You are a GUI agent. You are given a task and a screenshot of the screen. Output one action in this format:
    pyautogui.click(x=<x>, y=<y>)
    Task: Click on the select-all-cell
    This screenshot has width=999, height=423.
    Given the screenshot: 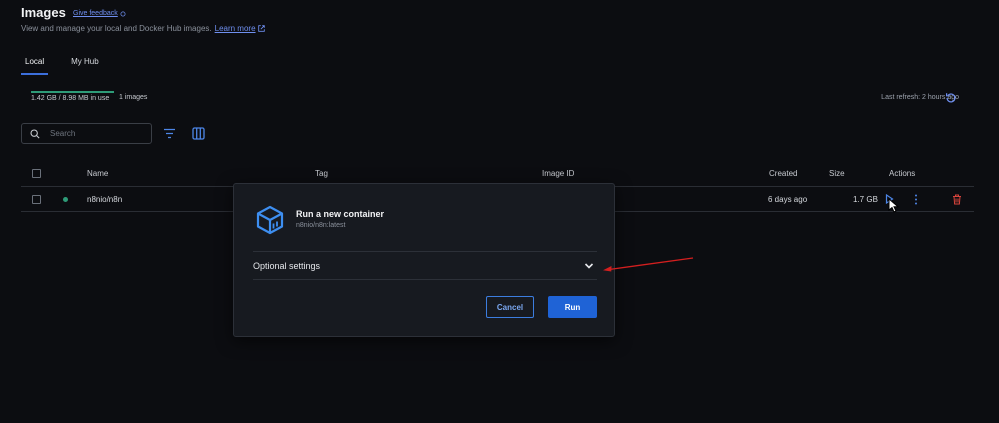 What is the action you would take?
    pyautogui.click(x=36, y=173)
    